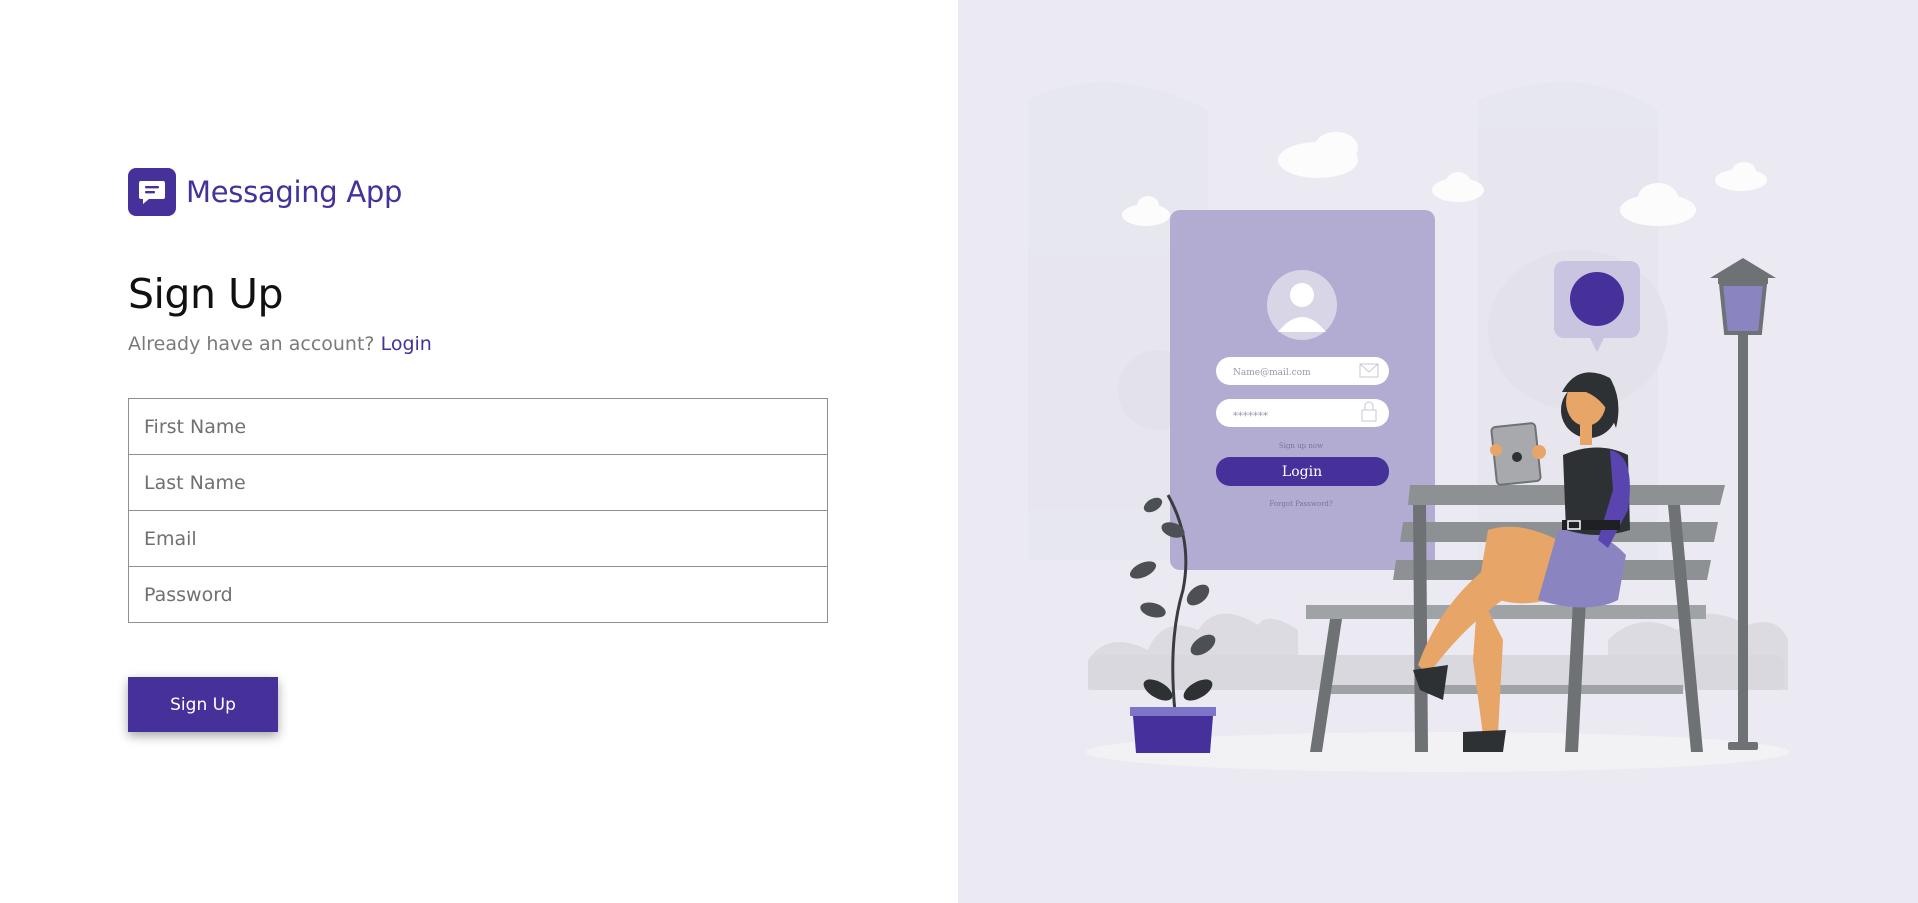 The width and height of the screenshot is (1918, 903). I want to click on card-background, so click(1302, 390).